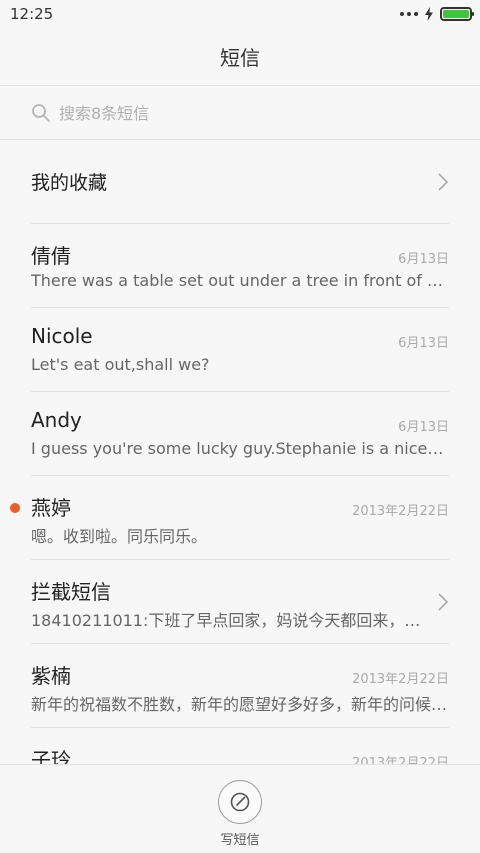  Describe the element at coordinates (437, 14) in the screenshot. I see `status-icons` at that location.